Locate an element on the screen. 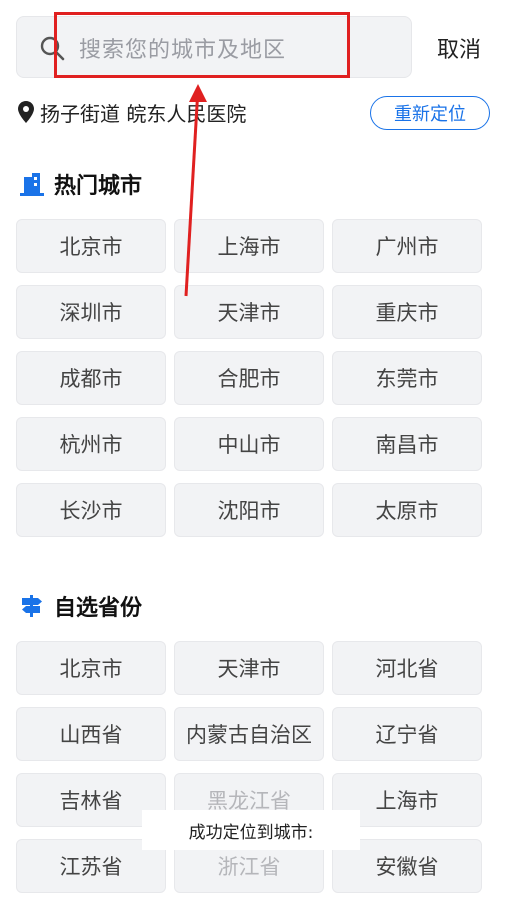  city-button: 沈阳市 is located at coordinates (249, 510).